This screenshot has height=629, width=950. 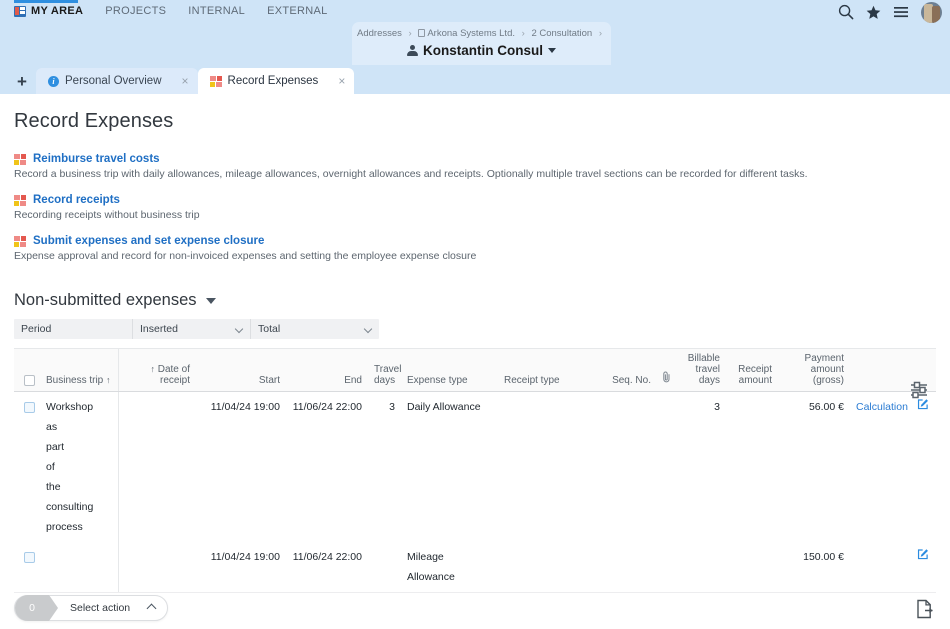 I want to click on filter-total: Total, so click(x=314, y=329).